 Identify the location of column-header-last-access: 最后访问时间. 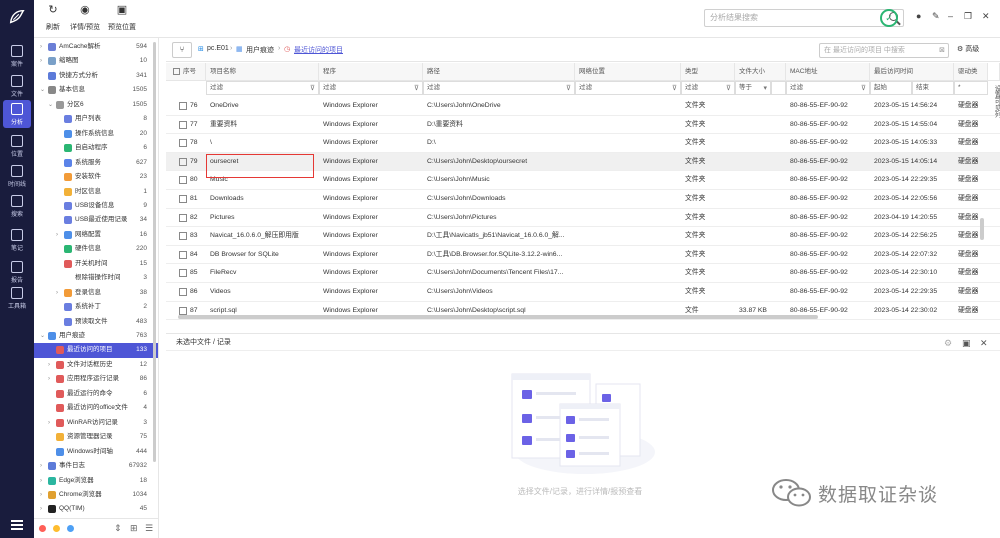
(912, 72).